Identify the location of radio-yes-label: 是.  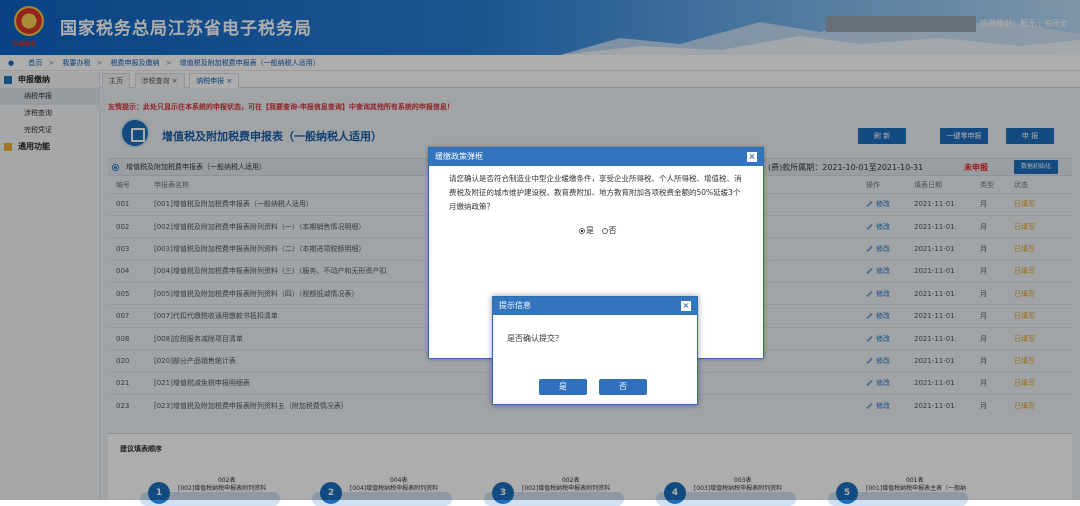
(590, 230).